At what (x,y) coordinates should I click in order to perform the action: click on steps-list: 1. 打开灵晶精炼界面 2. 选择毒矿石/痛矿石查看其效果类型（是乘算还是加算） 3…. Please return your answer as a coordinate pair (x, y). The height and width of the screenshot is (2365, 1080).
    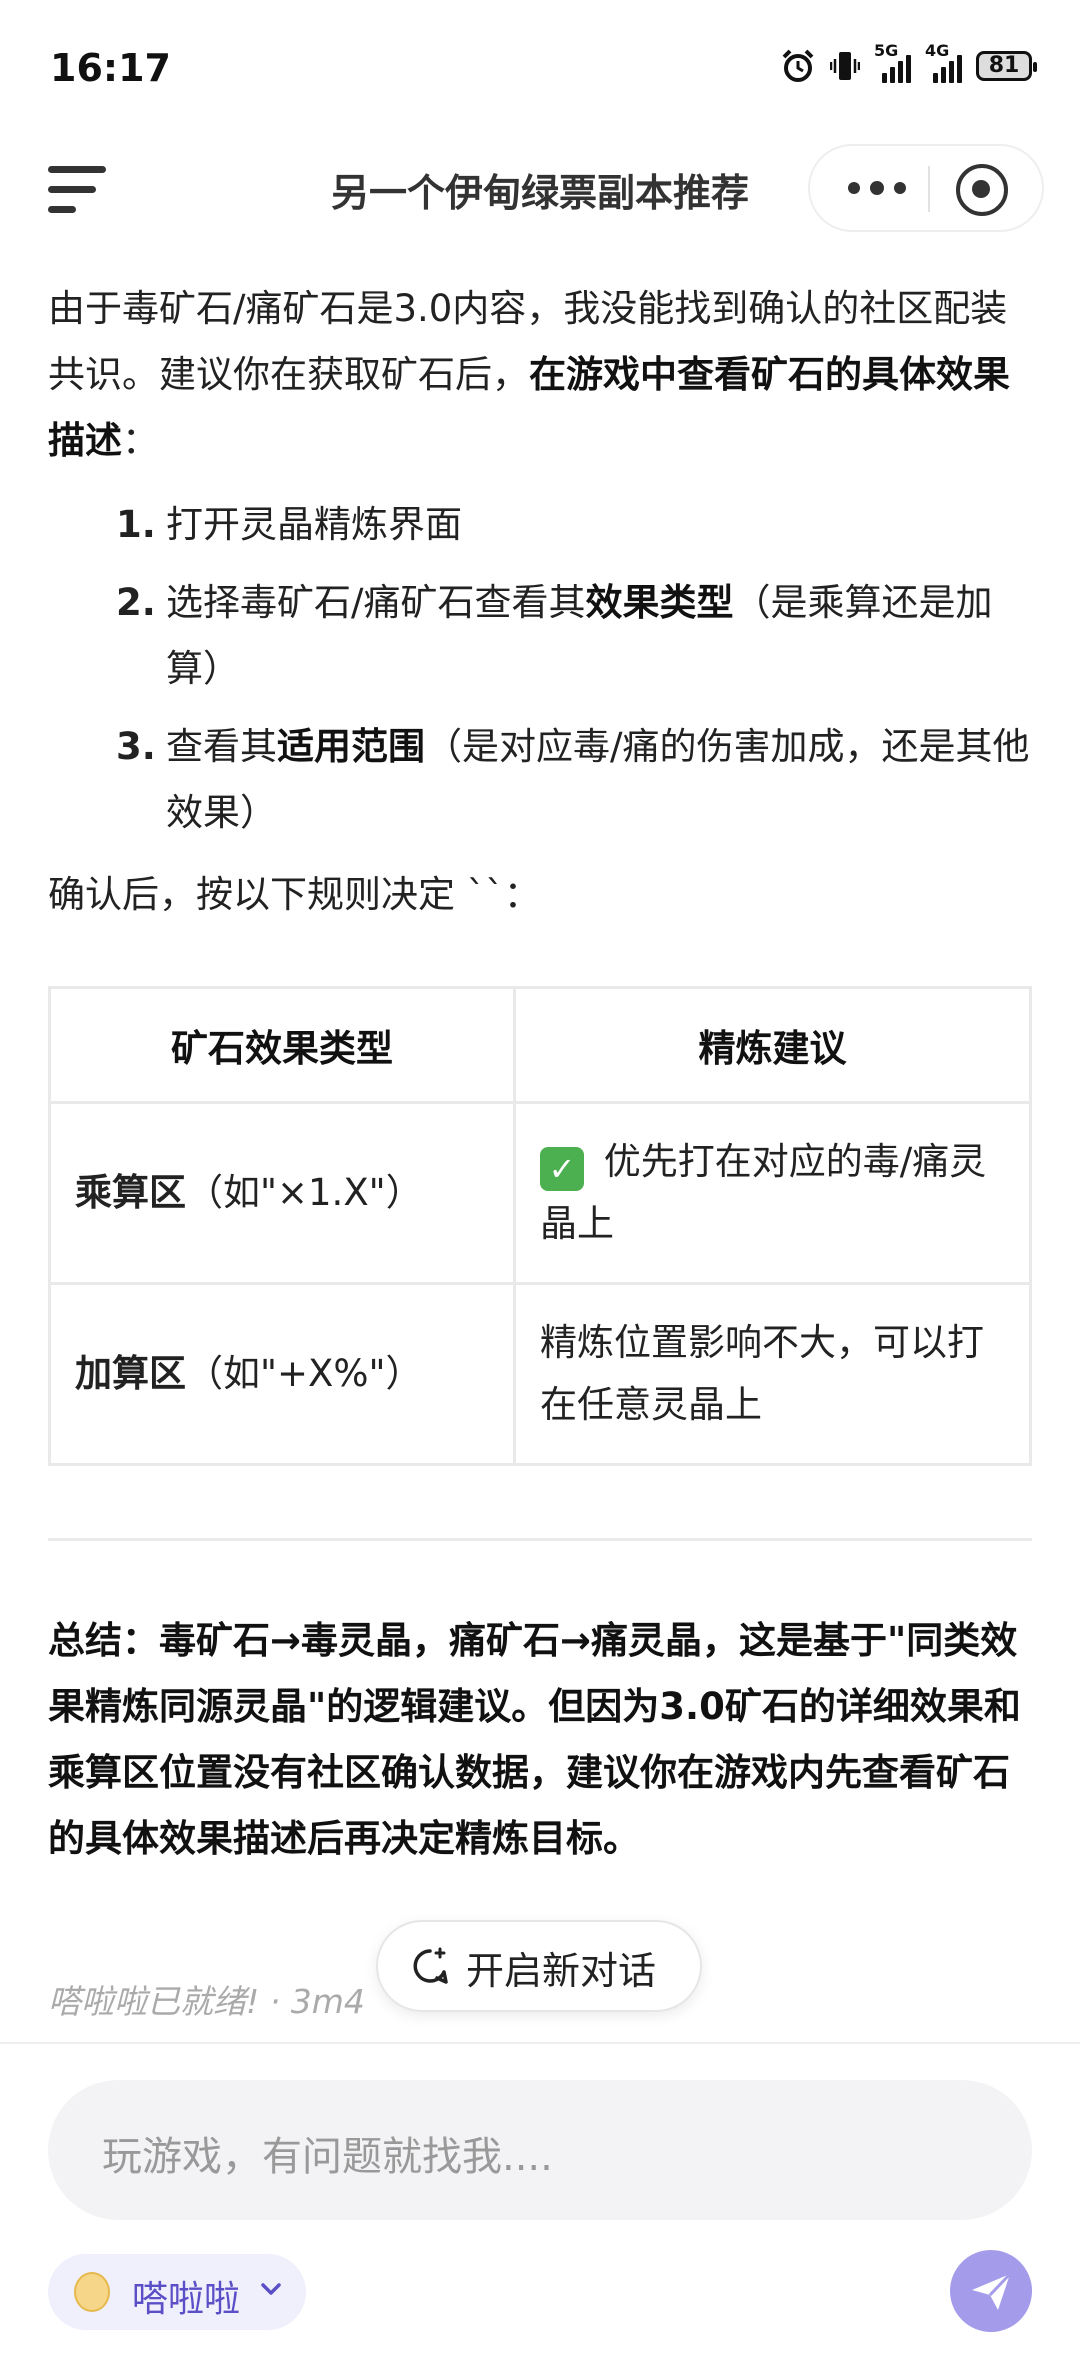
    Looking at the image, I should click on (540, 669).